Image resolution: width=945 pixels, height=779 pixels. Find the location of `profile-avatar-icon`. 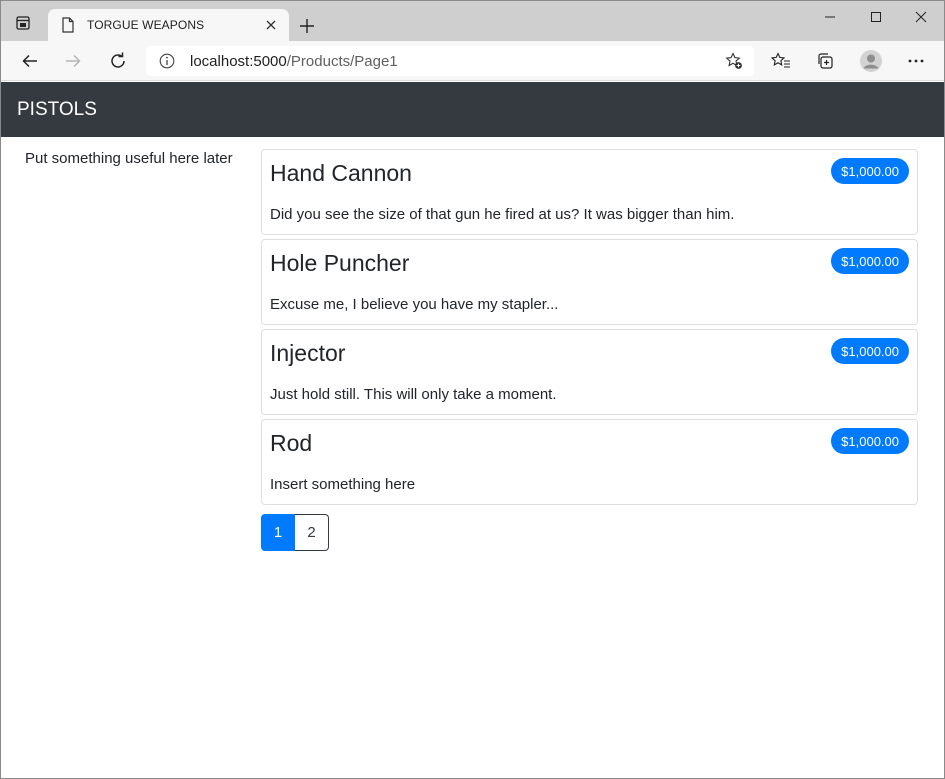

profile-avatar-icon is located at coordinates (871, 61).